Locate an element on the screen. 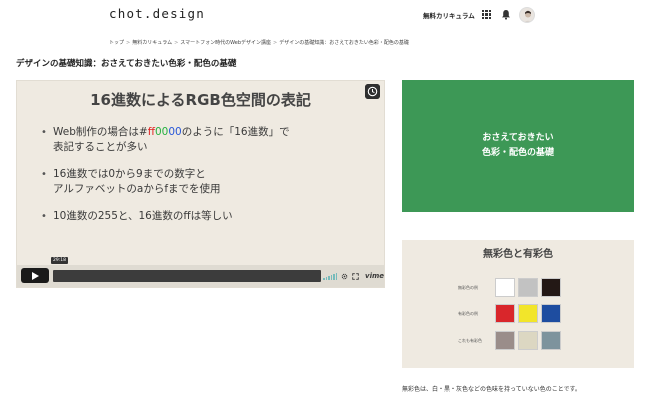 This screenshot has width=650, height=400. settings-icon is located at coordinates (344, 276).